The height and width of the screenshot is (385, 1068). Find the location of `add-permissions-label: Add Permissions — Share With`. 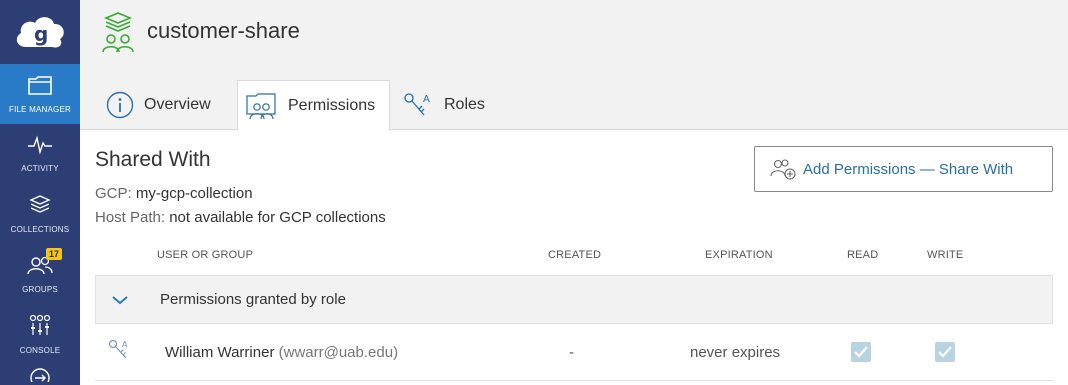

add-permissions-label: Add Permissions — Share With is located at coordinates (908, 169).